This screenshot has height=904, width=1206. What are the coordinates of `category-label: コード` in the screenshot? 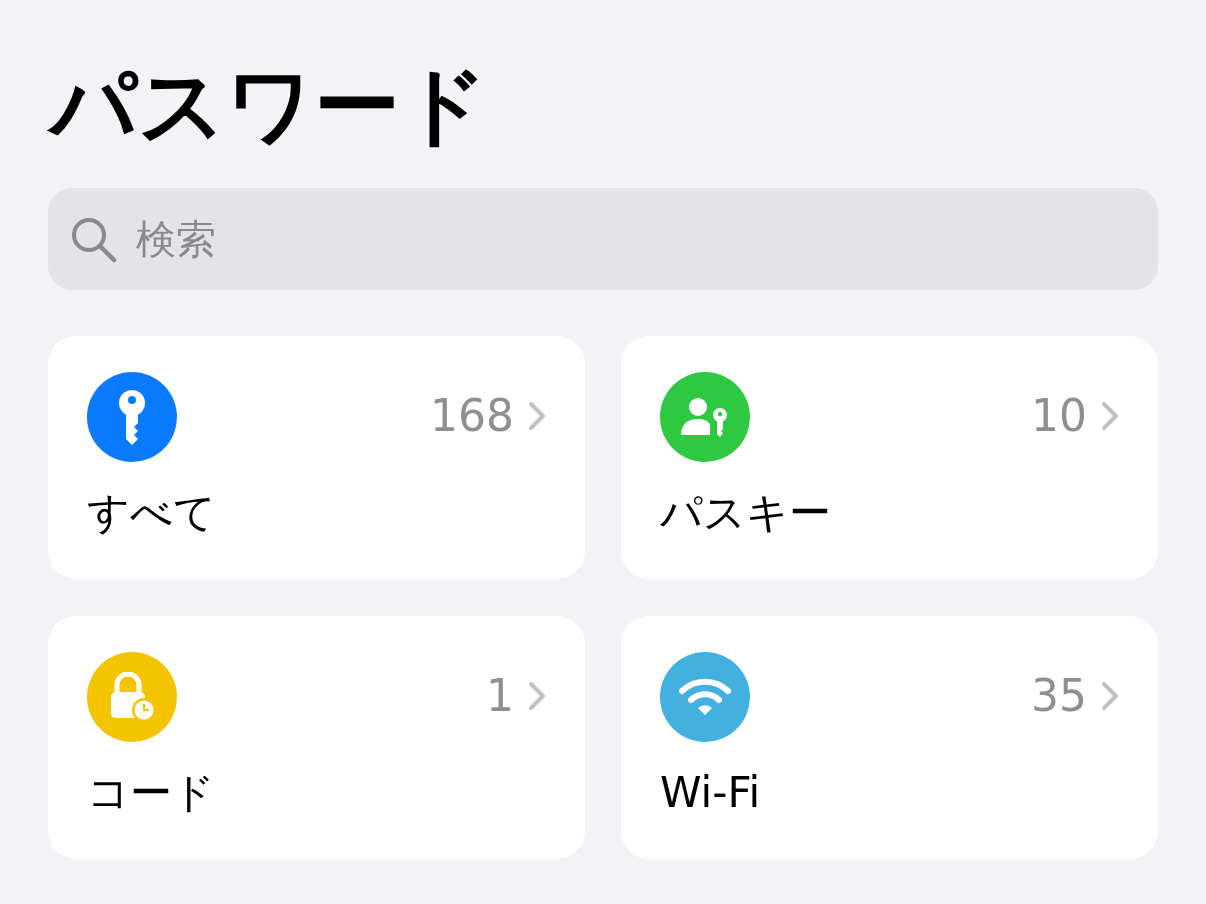 It's located at (151, 793).